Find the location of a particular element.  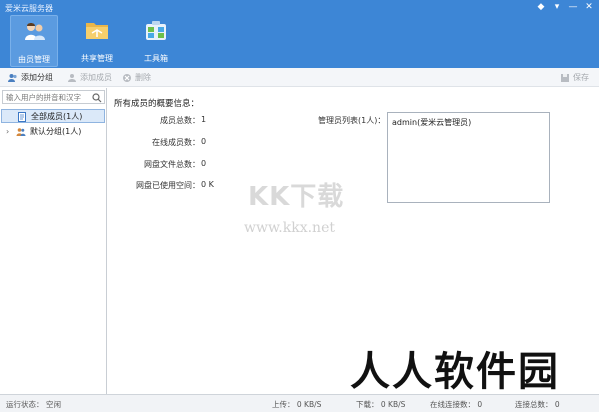

member-search-input: 输入用户的拼音和汉字 is located at coordinates (53, 97).